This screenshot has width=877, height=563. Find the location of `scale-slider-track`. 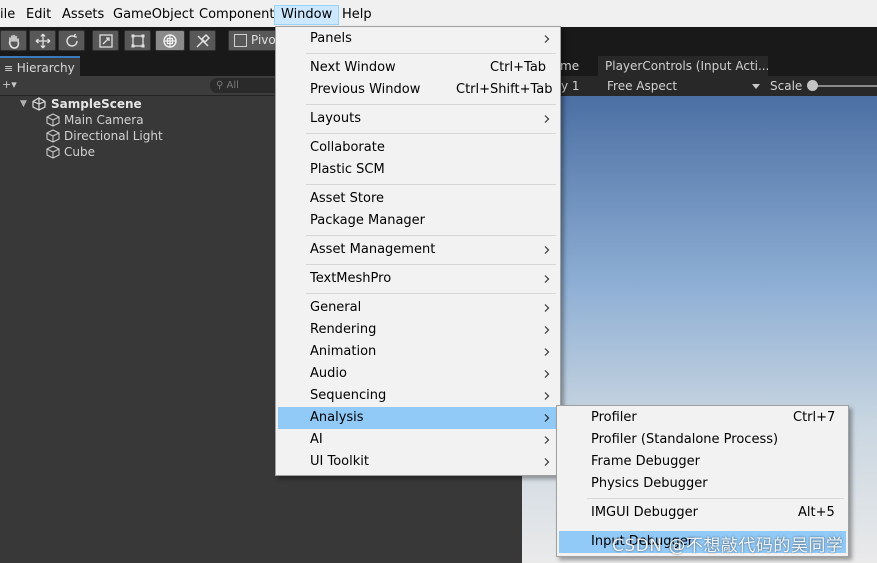

scale-slider-track is located at coordinates (844, 86).